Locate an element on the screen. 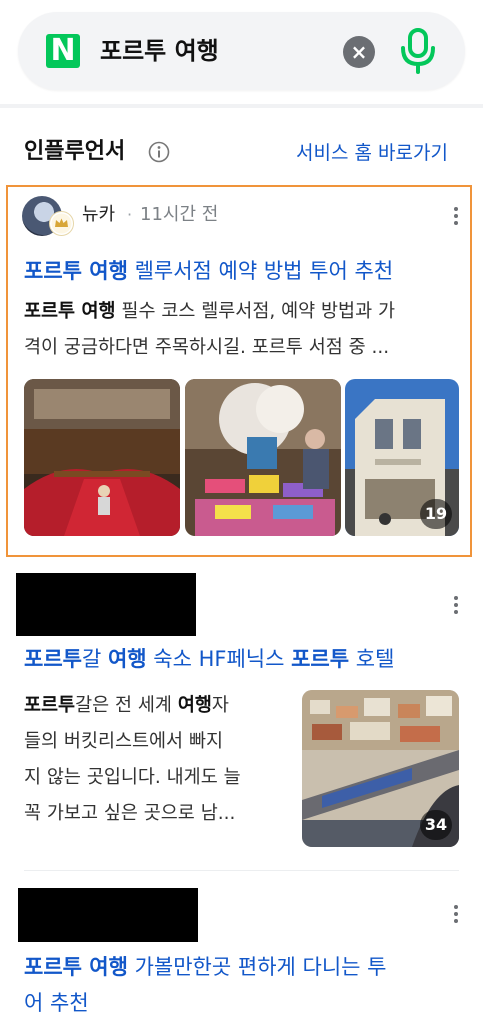  info-icon is located at coordinates (159, 152).